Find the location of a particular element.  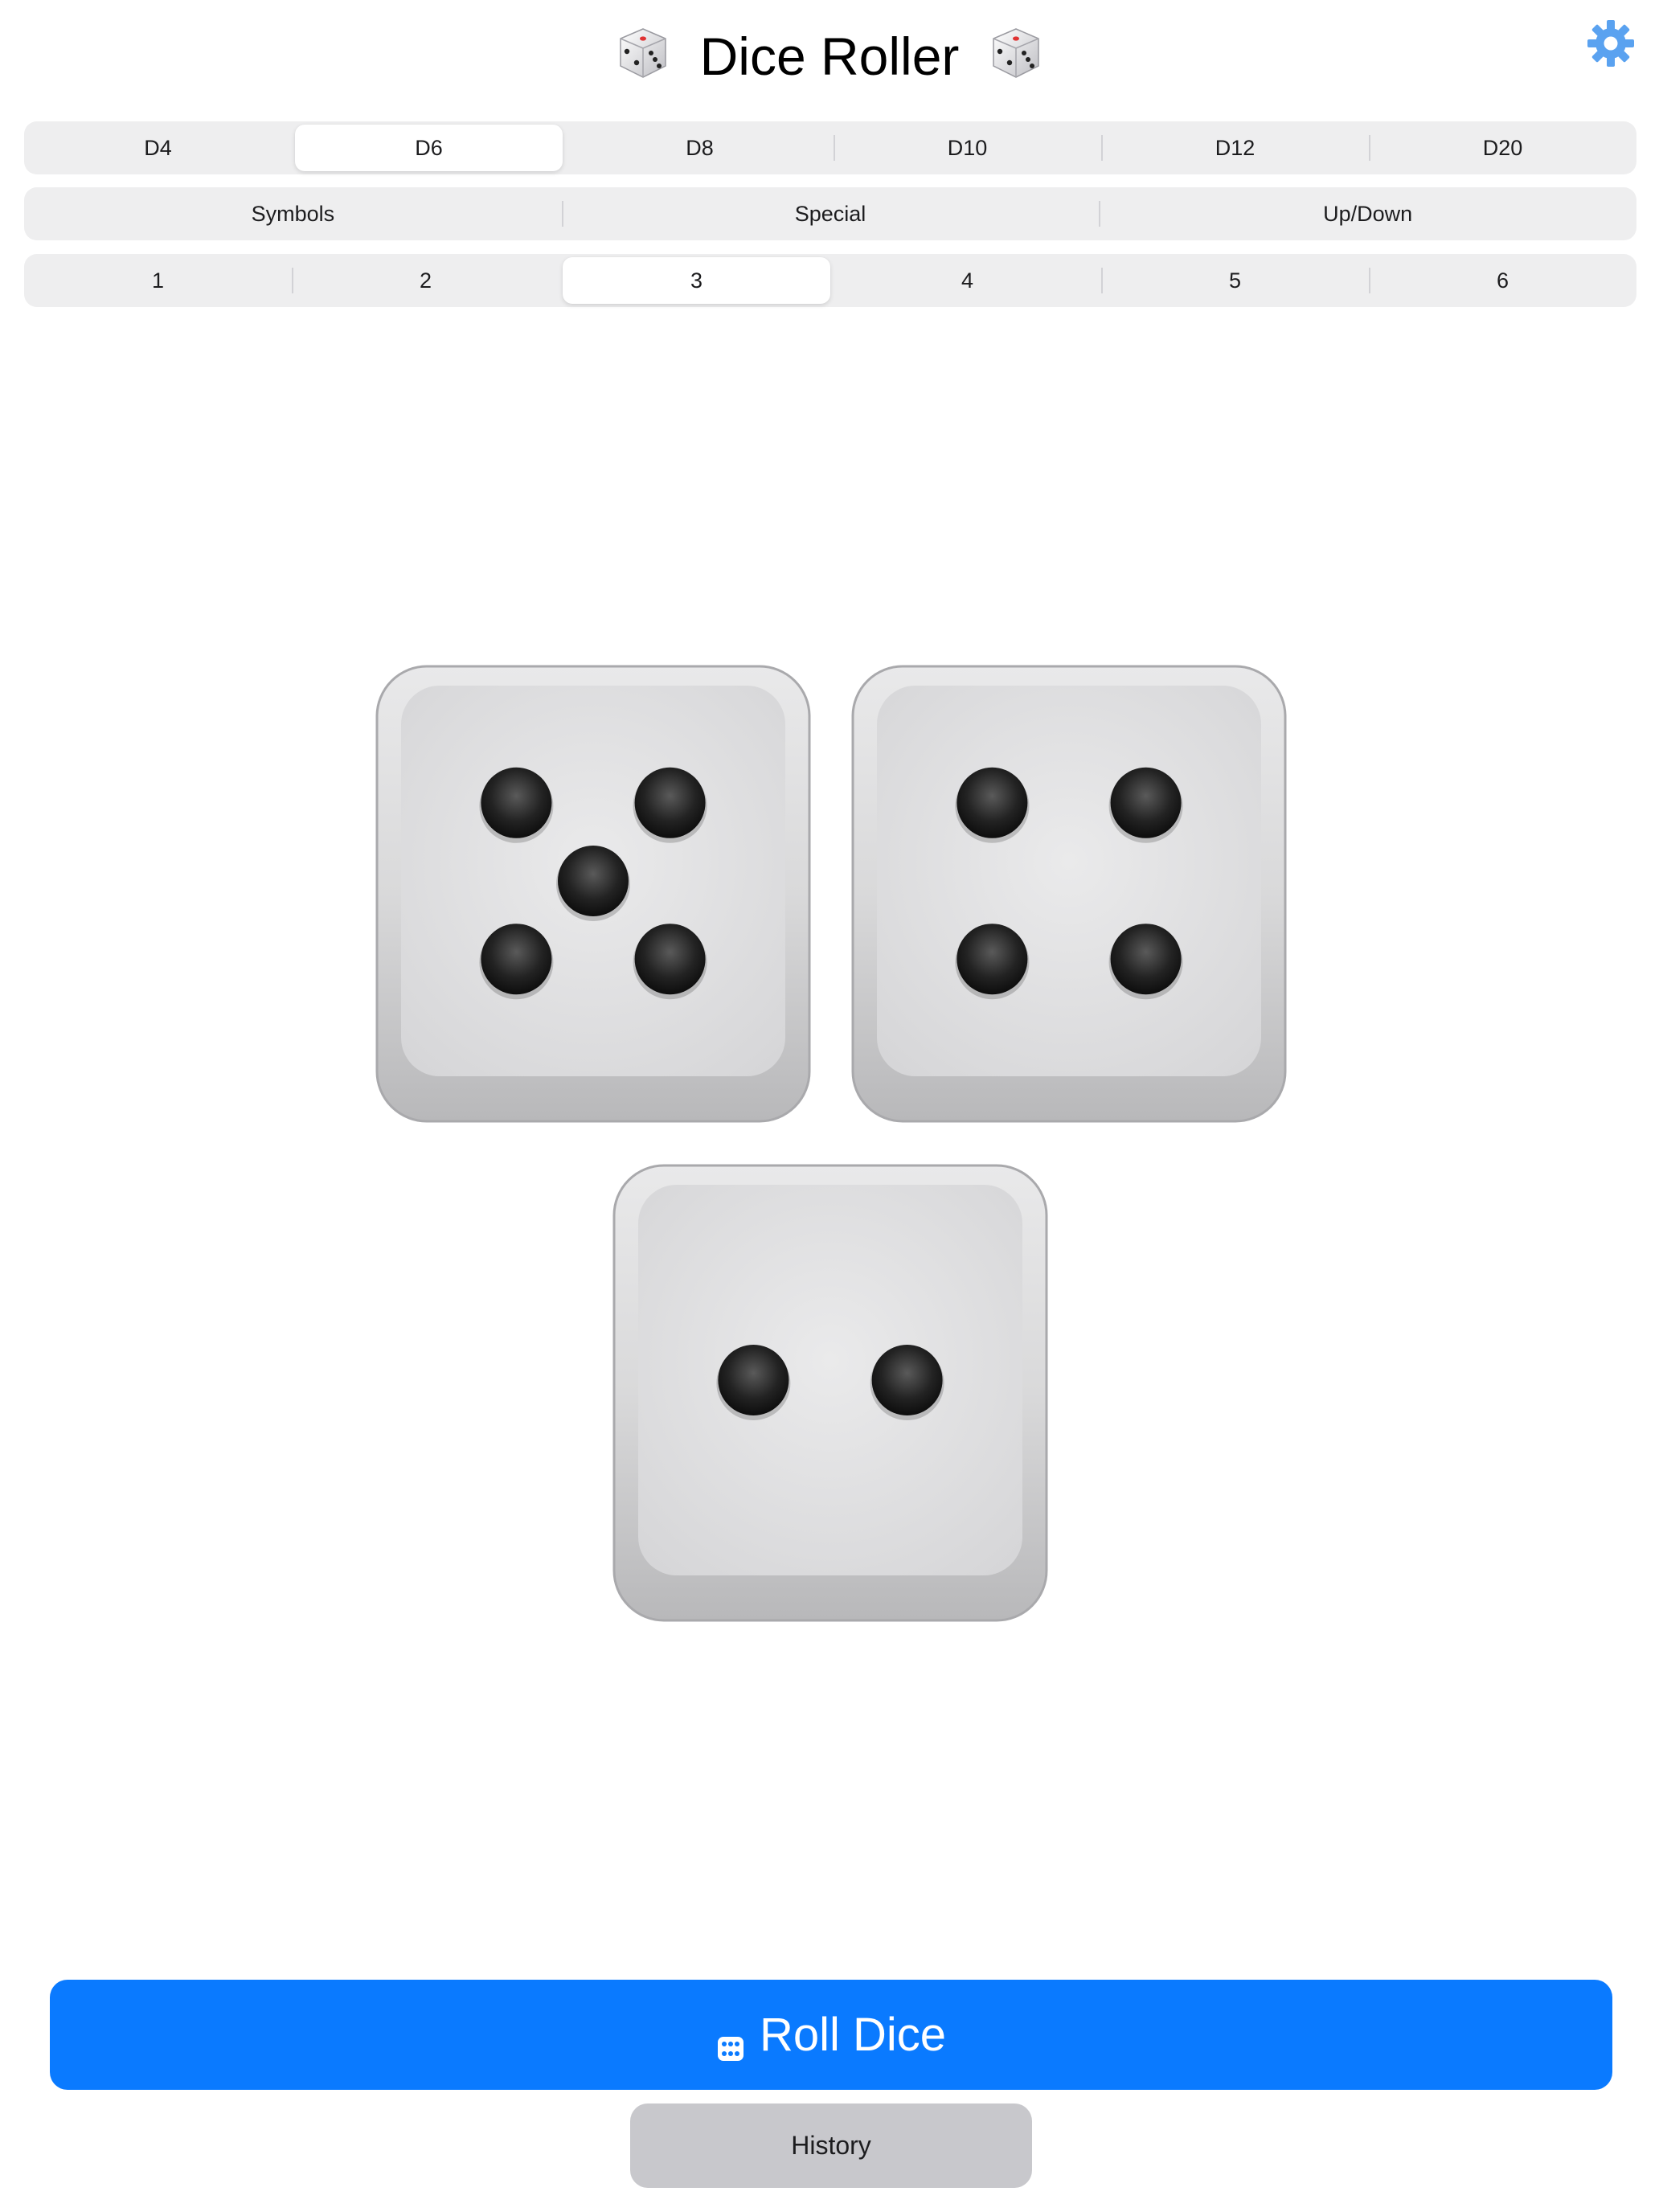

segment-d8: D8 is located at coordinates (700, 147).